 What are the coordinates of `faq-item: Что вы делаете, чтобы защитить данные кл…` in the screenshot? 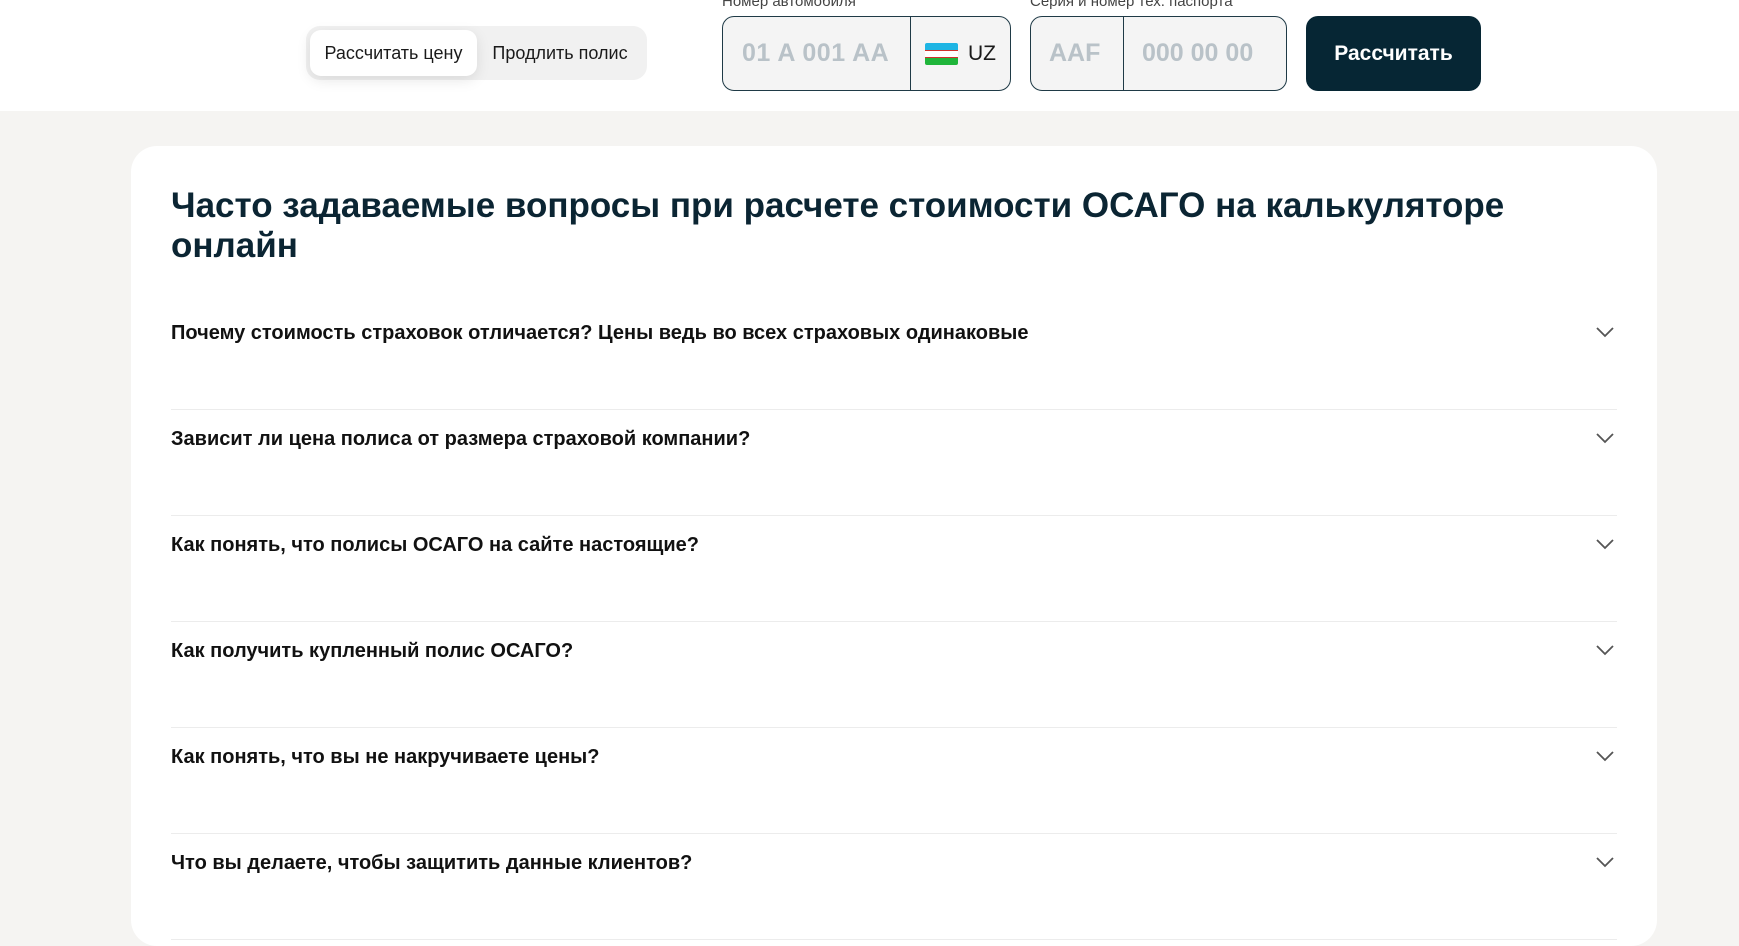 It's located at (894, 887).